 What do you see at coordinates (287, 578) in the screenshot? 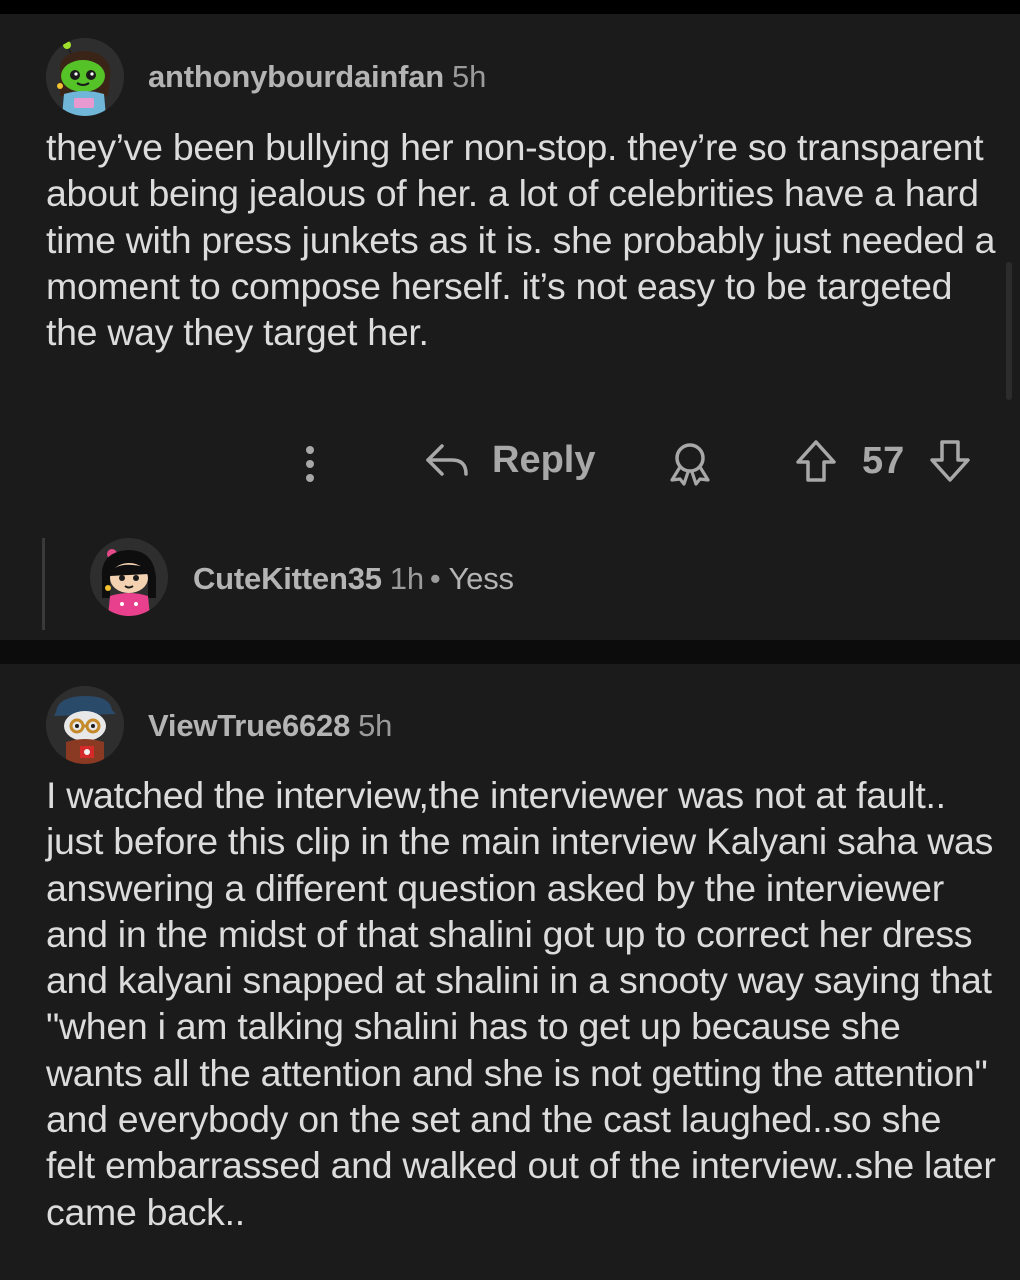
I see `reply-username: CuteKitten35` at bounding box center [287, 578].